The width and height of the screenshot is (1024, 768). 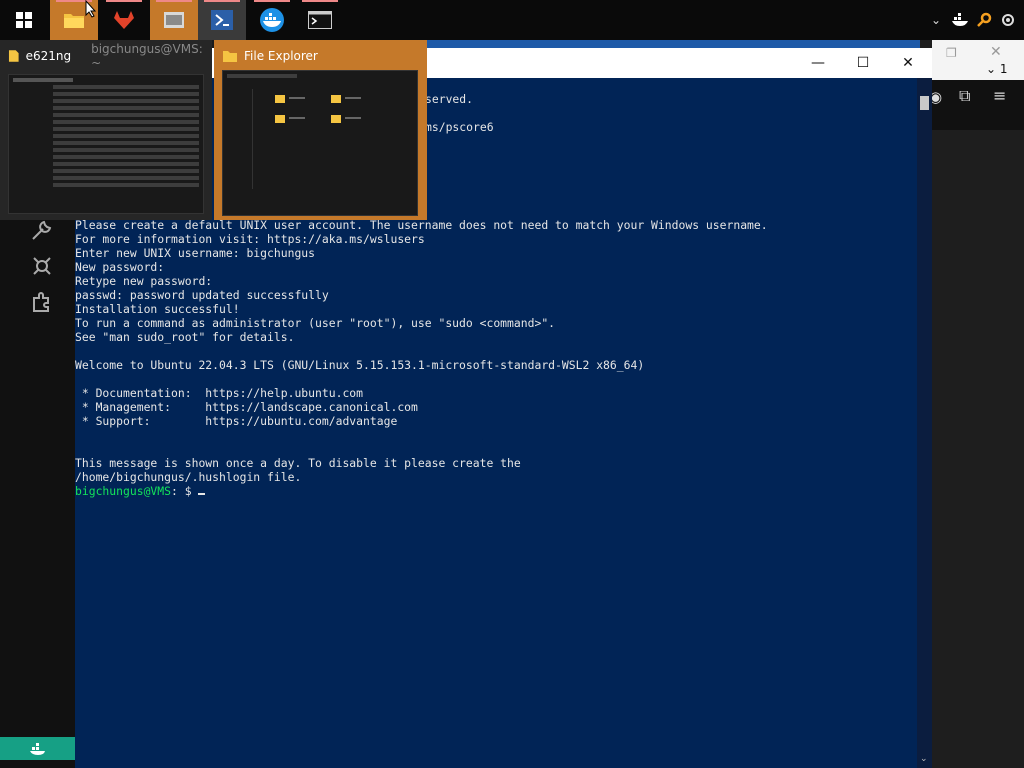 What do you see at coordinates (91, 9) in the screenshot?
I see `mouse-cursor-icon` at bounding box center [91, 9].